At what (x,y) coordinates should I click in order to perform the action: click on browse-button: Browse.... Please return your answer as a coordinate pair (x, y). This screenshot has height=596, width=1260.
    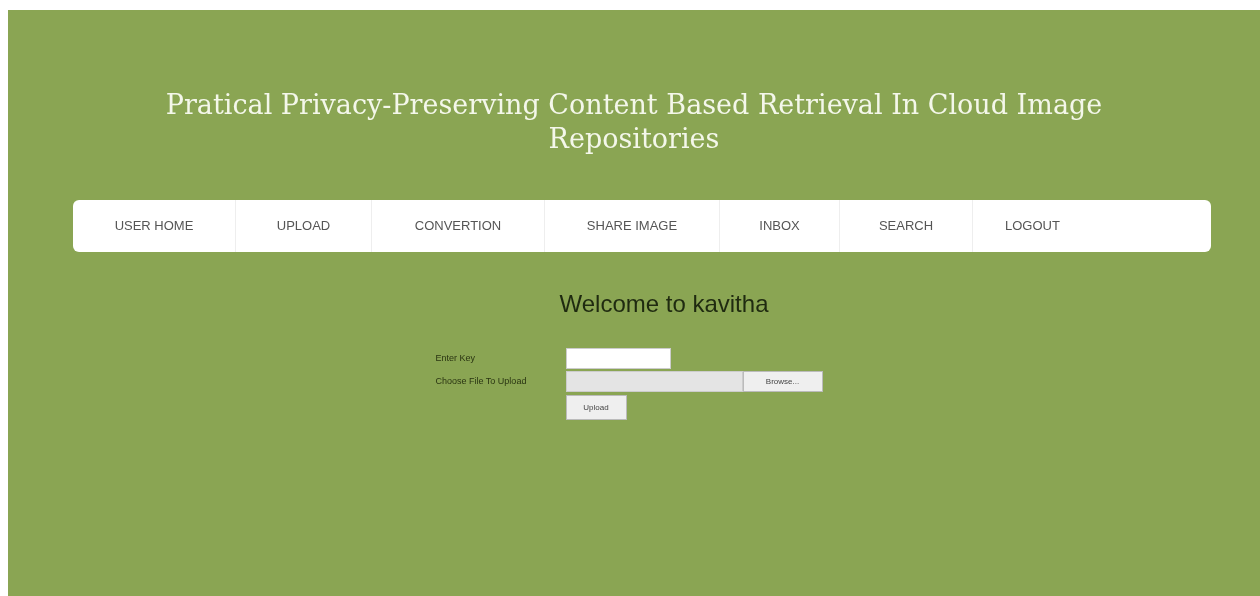
    Looking at the image, I should click on (782, 381).